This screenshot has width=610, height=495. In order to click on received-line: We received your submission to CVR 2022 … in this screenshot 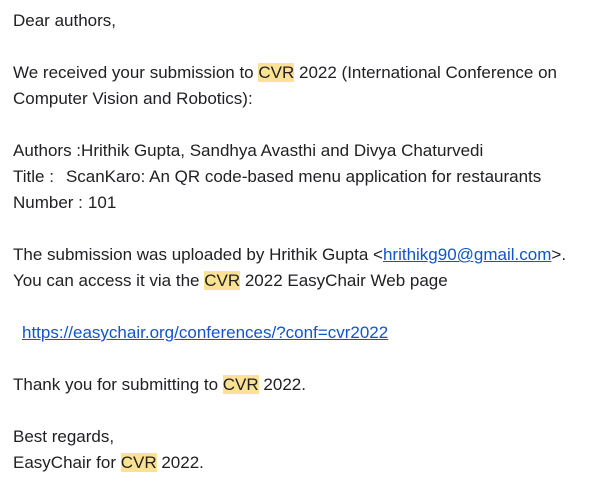, I will do `click(308, 73)`.